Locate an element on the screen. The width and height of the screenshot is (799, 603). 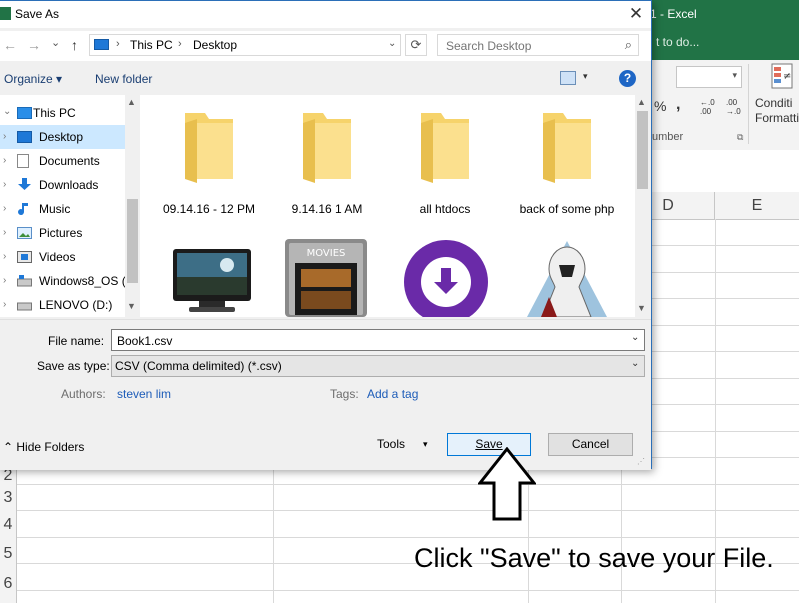
percent-style-button: % is located at coordinates (660, 106).